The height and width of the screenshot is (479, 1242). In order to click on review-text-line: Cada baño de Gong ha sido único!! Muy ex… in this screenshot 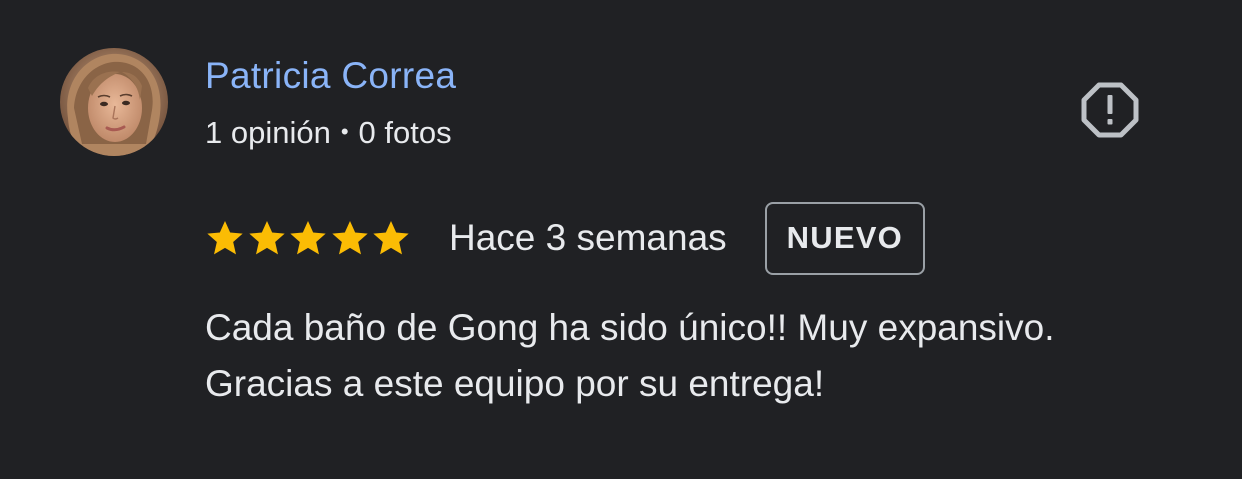, I will do `click(630, 327)`.